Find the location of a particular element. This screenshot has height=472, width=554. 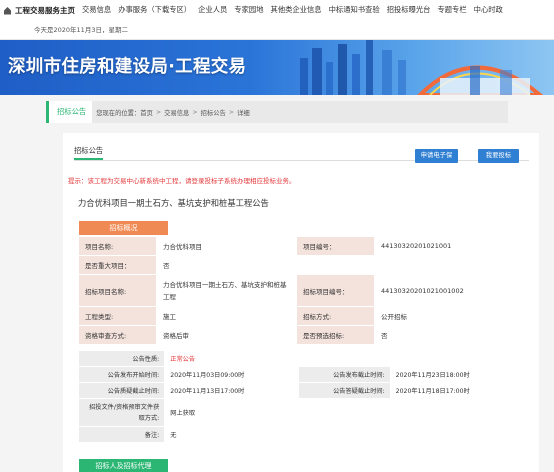

project-title: 力合优科项目一期土石方、基坑支护和桩基工程公告 is located at coordinates (173, 203).